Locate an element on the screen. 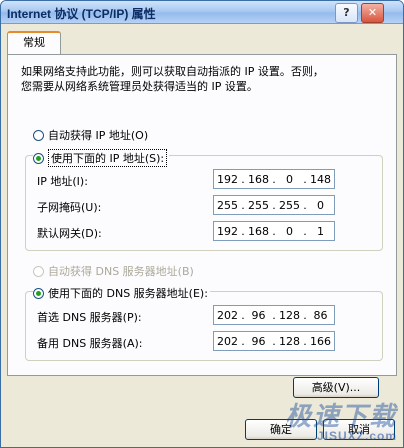  mask-octet-3: 255 is located at coordinates (289, 205).